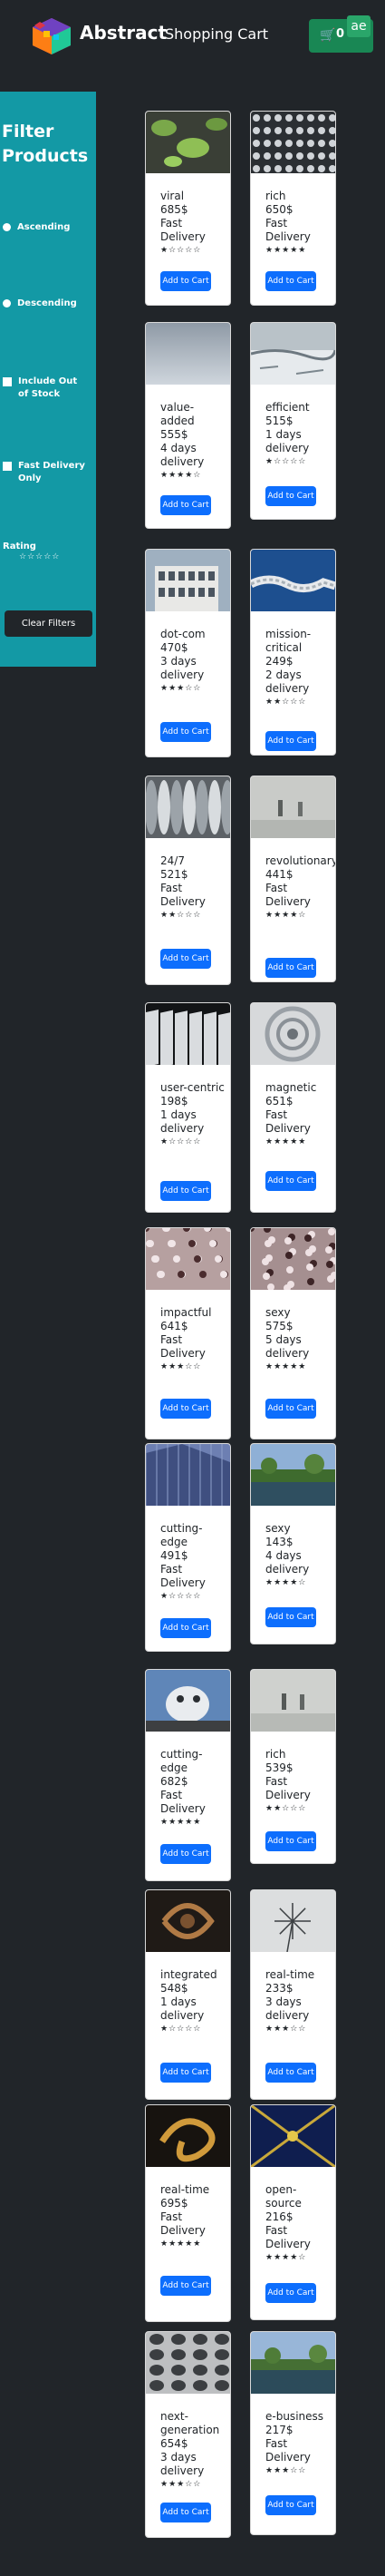  Describe the element at coordinates (286, 702) in the screenshot. I see `product-rating-stars: ★★☆☆☆` at that location.